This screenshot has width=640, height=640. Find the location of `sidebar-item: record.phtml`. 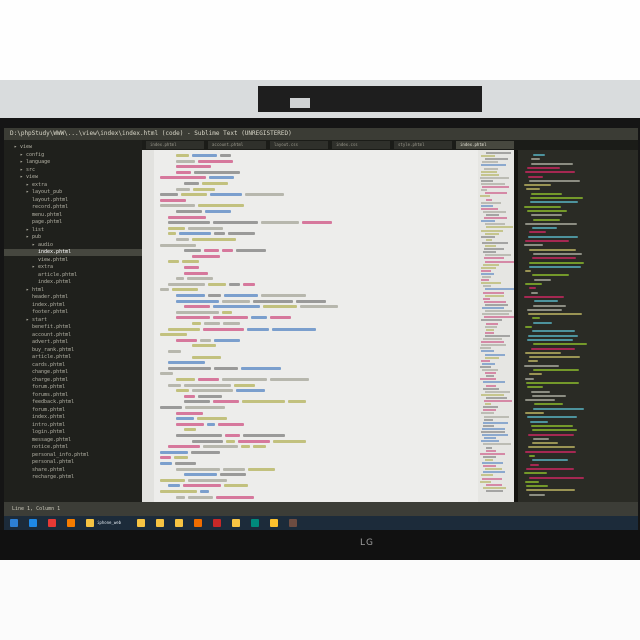

sidebar-item: record.phtml is located at coordinates (50, 207).